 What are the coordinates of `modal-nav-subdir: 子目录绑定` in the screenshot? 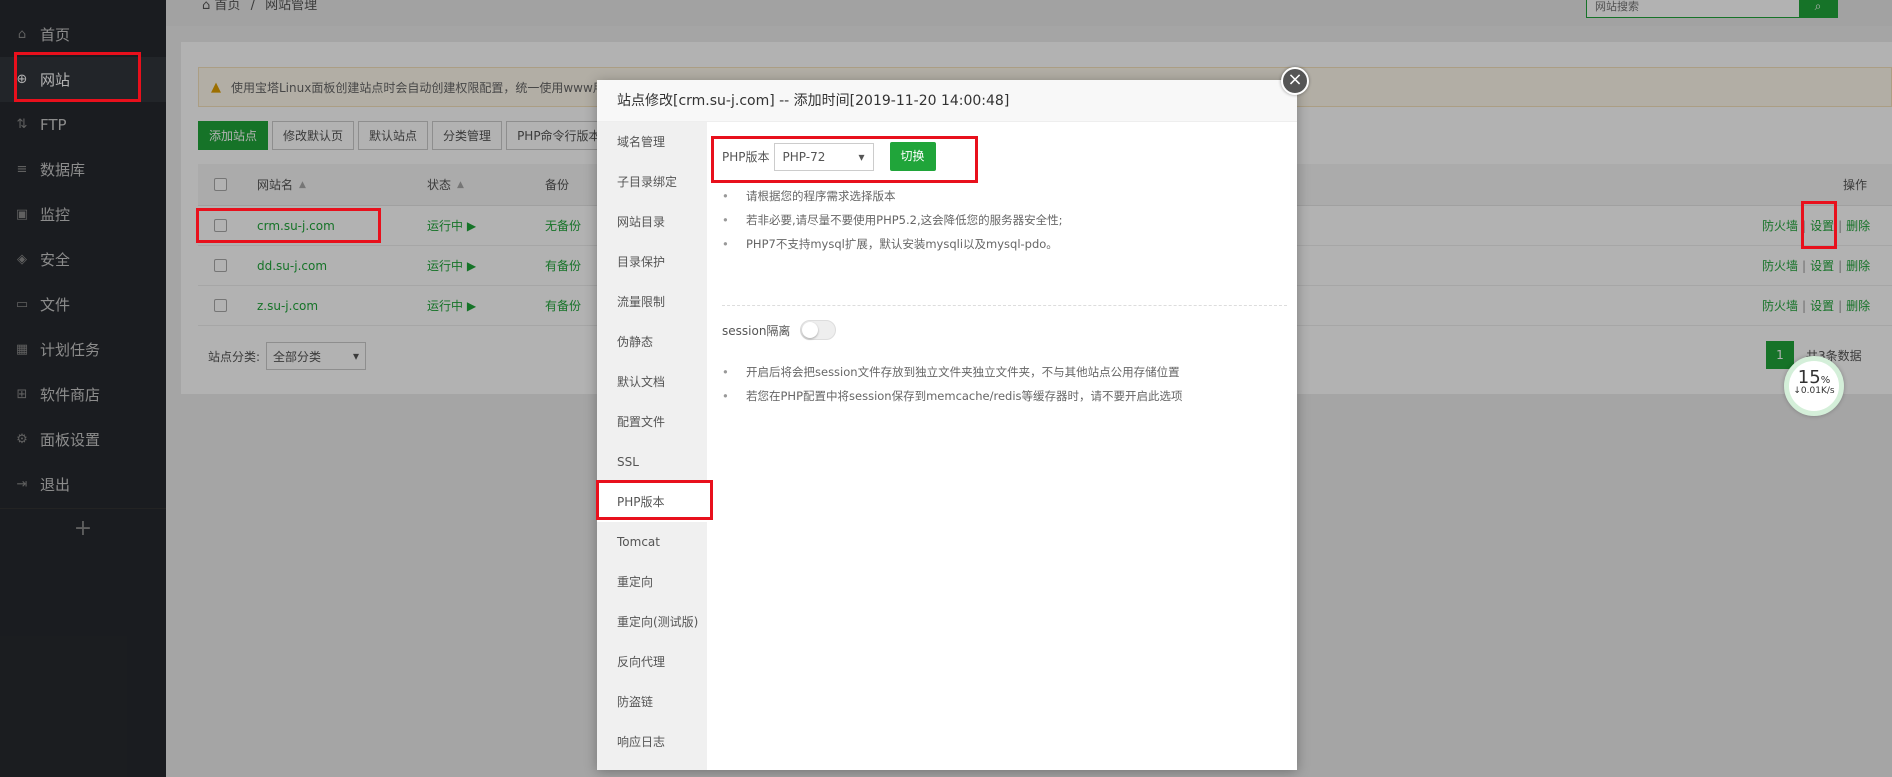 It's located at (652, 182).